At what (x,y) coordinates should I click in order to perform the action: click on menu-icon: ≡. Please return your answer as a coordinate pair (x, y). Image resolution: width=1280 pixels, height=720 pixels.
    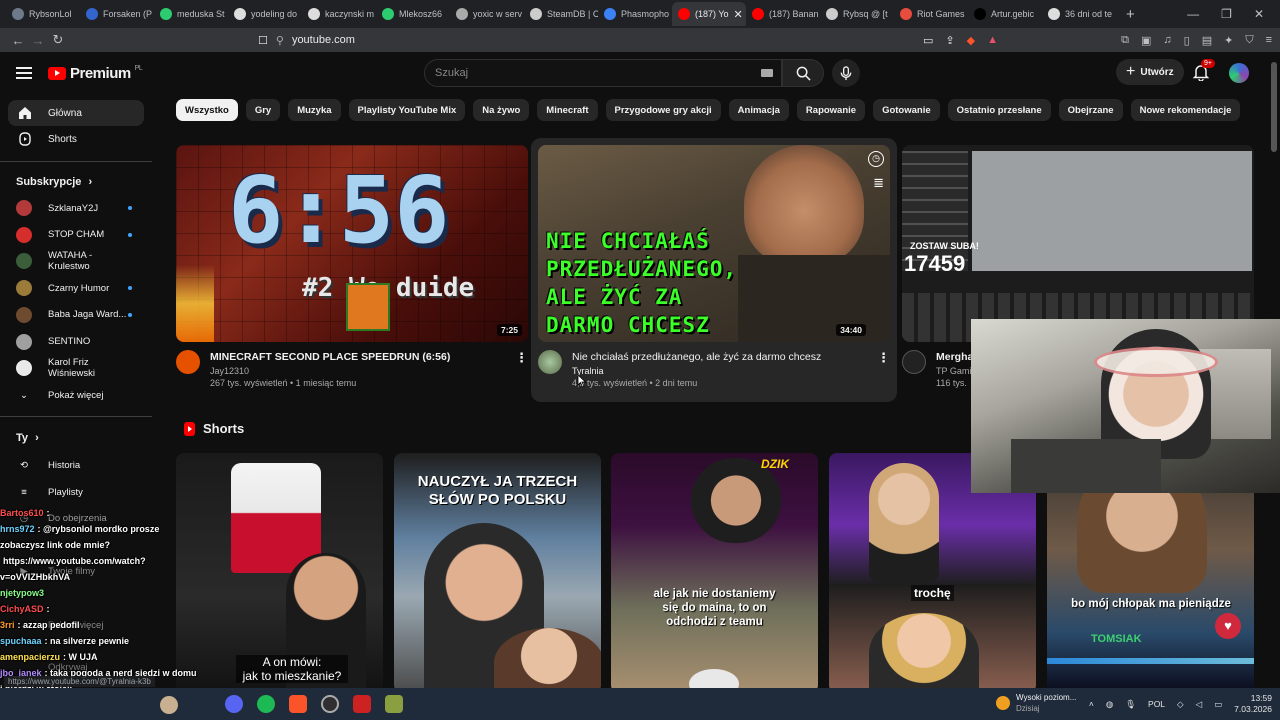
    Looking at the image, I should click on (1269, 40).